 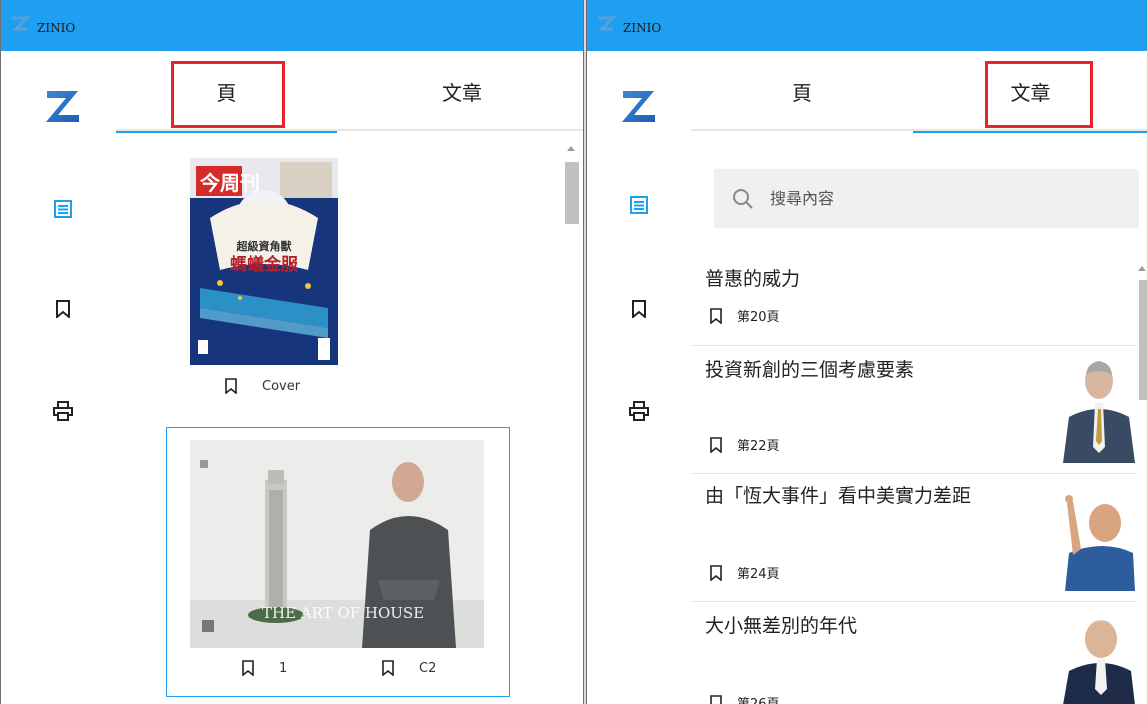 What do you see at coordinates (230, 183) in the screenshot?
I see `cover-masthead: 今周刊` at bounding box center [230, 183].